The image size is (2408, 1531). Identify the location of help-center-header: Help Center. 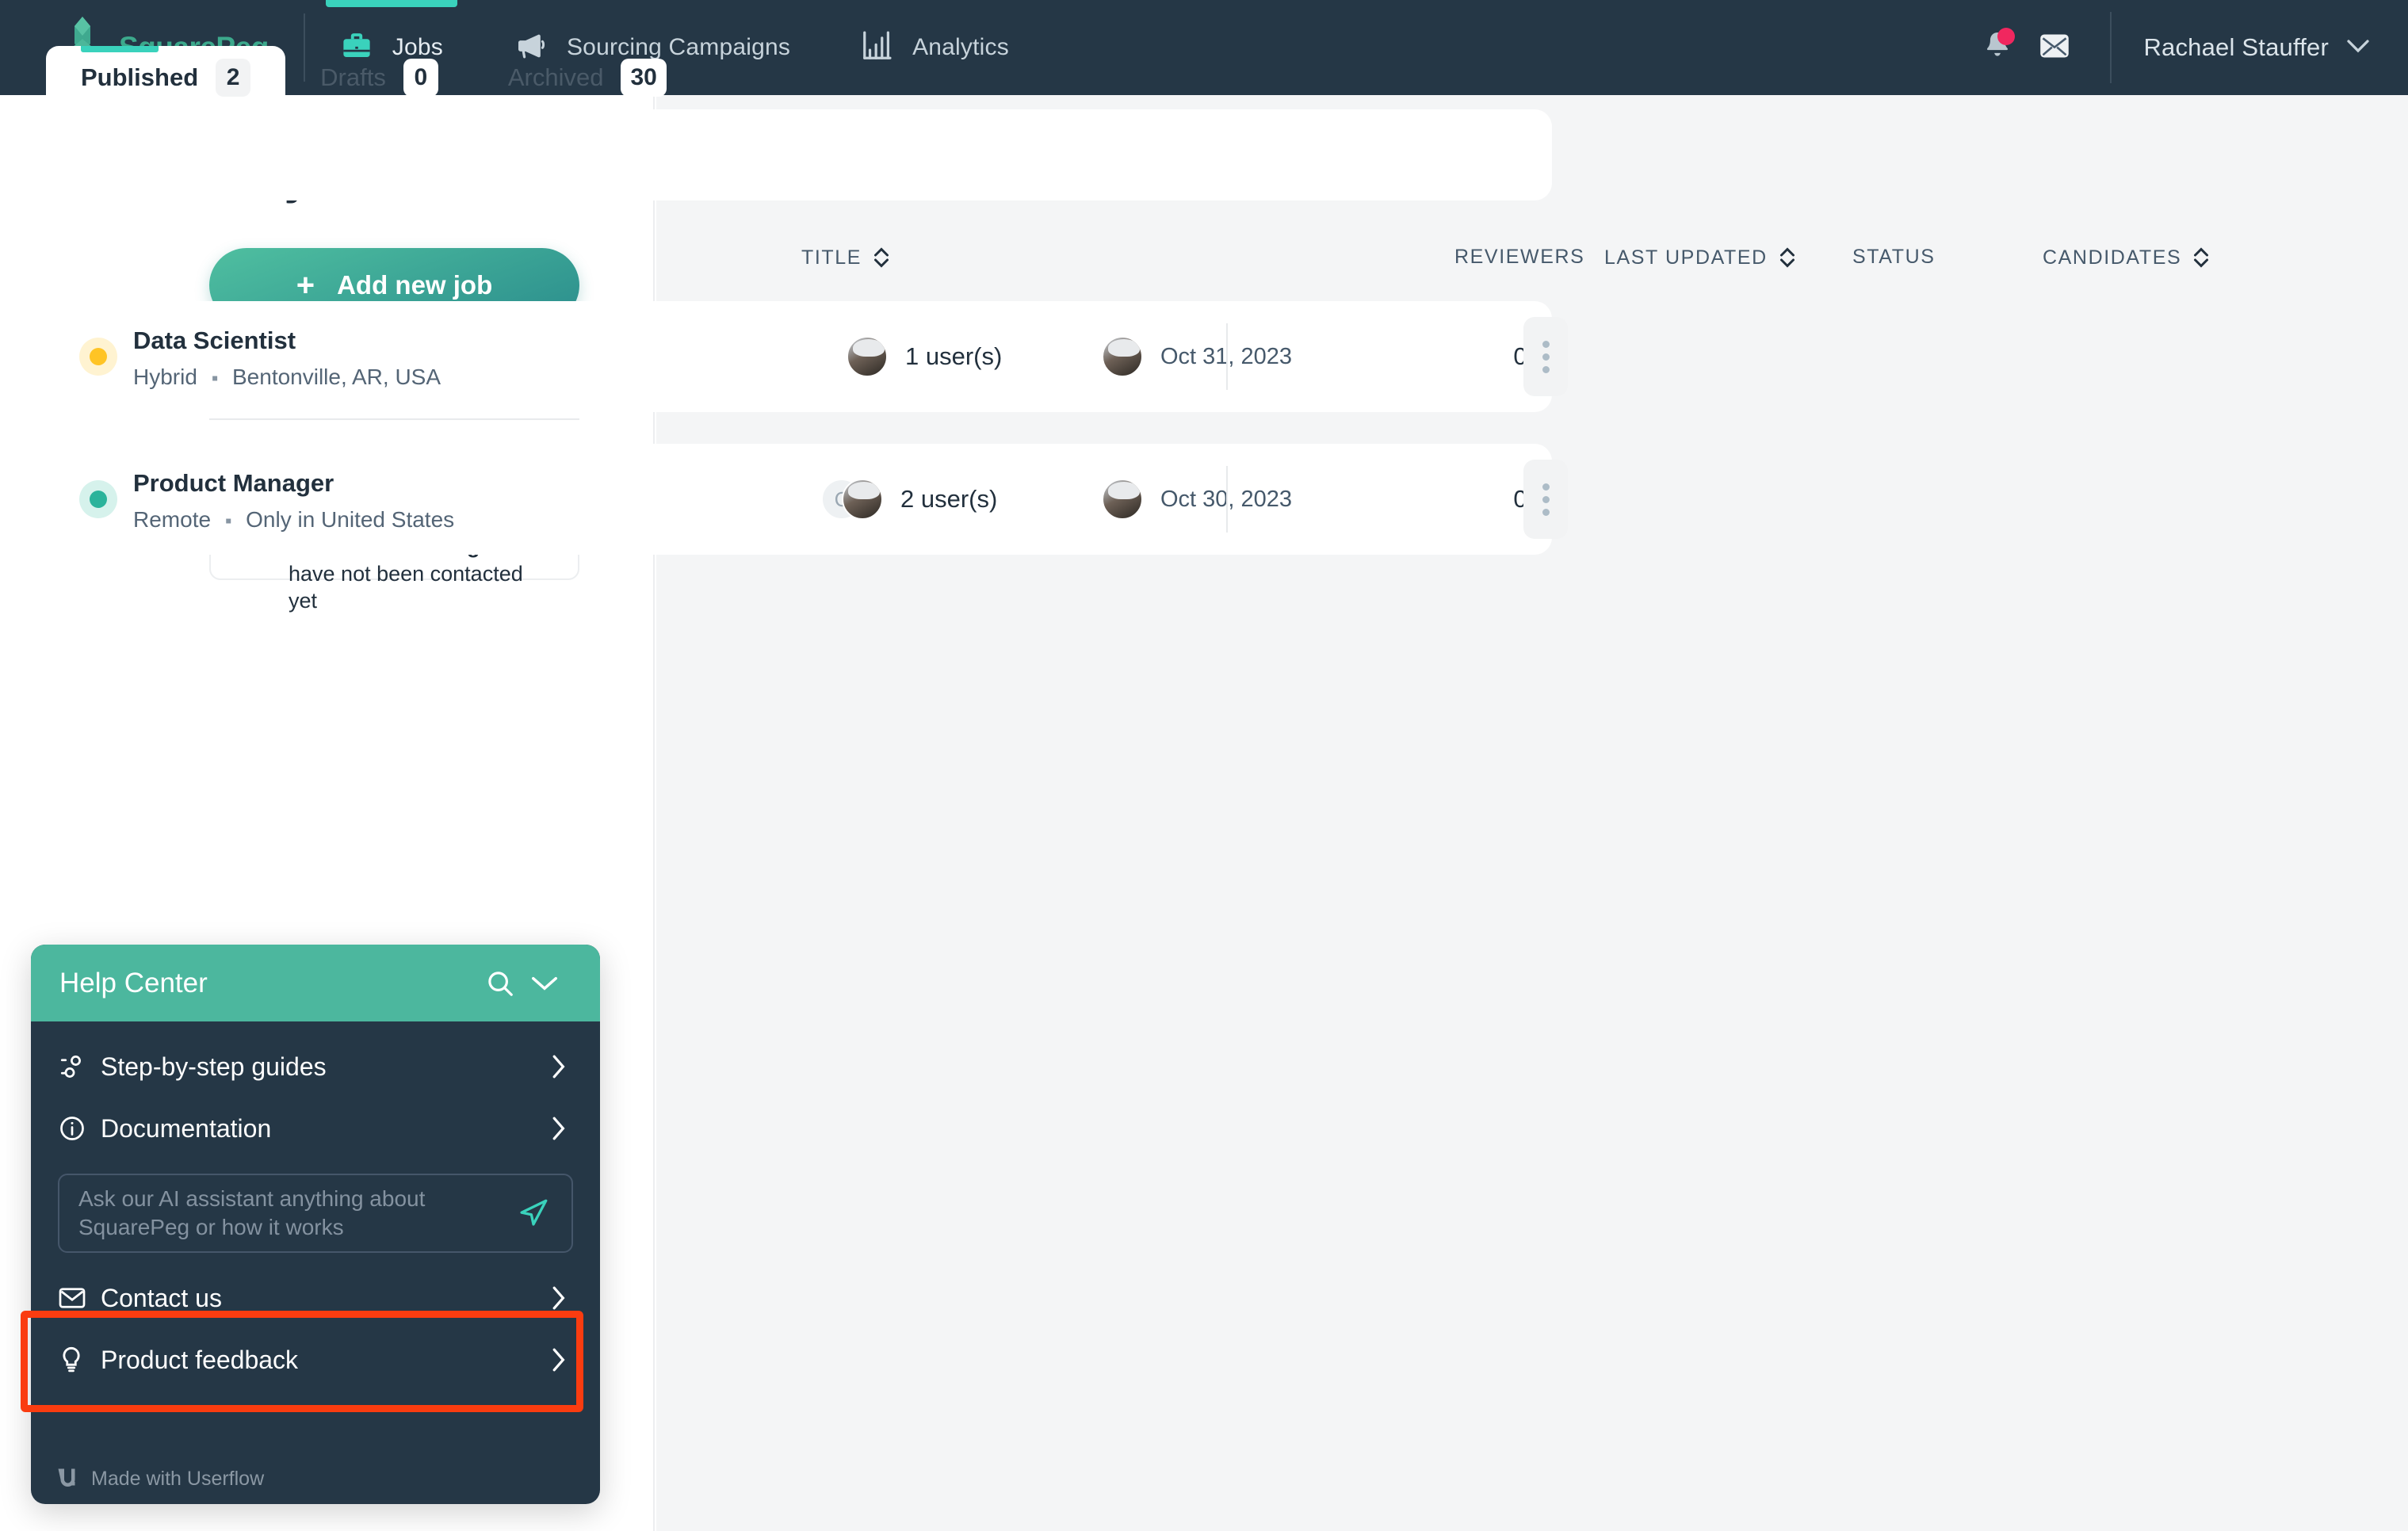
(315, 983).